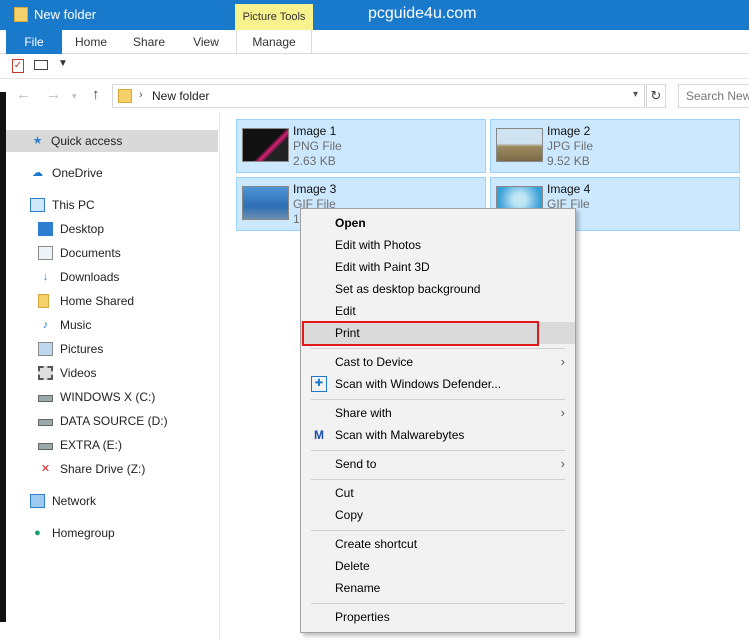  What do you see at coordinates (120, 501) in the screenshot?
I see `nav-item-network: Network` at bounding box center [120, 501].